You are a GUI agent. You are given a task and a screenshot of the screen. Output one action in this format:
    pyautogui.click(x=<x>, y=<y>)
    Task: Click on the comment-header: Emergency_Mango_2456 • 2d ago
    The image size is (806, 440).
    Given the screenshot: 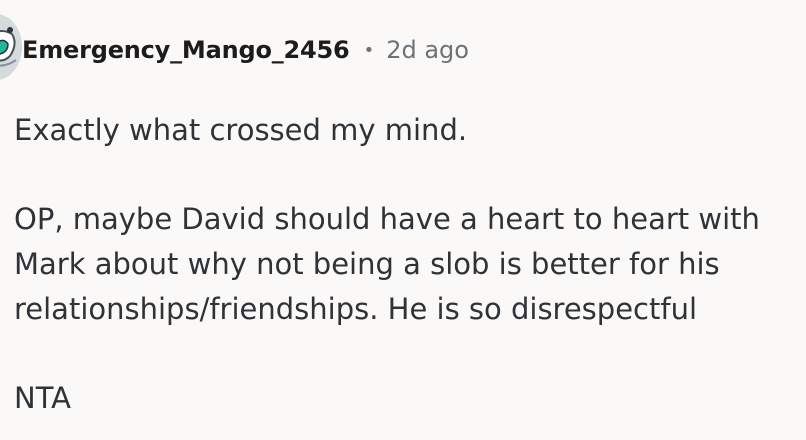 What is the action you would take?
    pyautogui.click(x=245, y=50)
    